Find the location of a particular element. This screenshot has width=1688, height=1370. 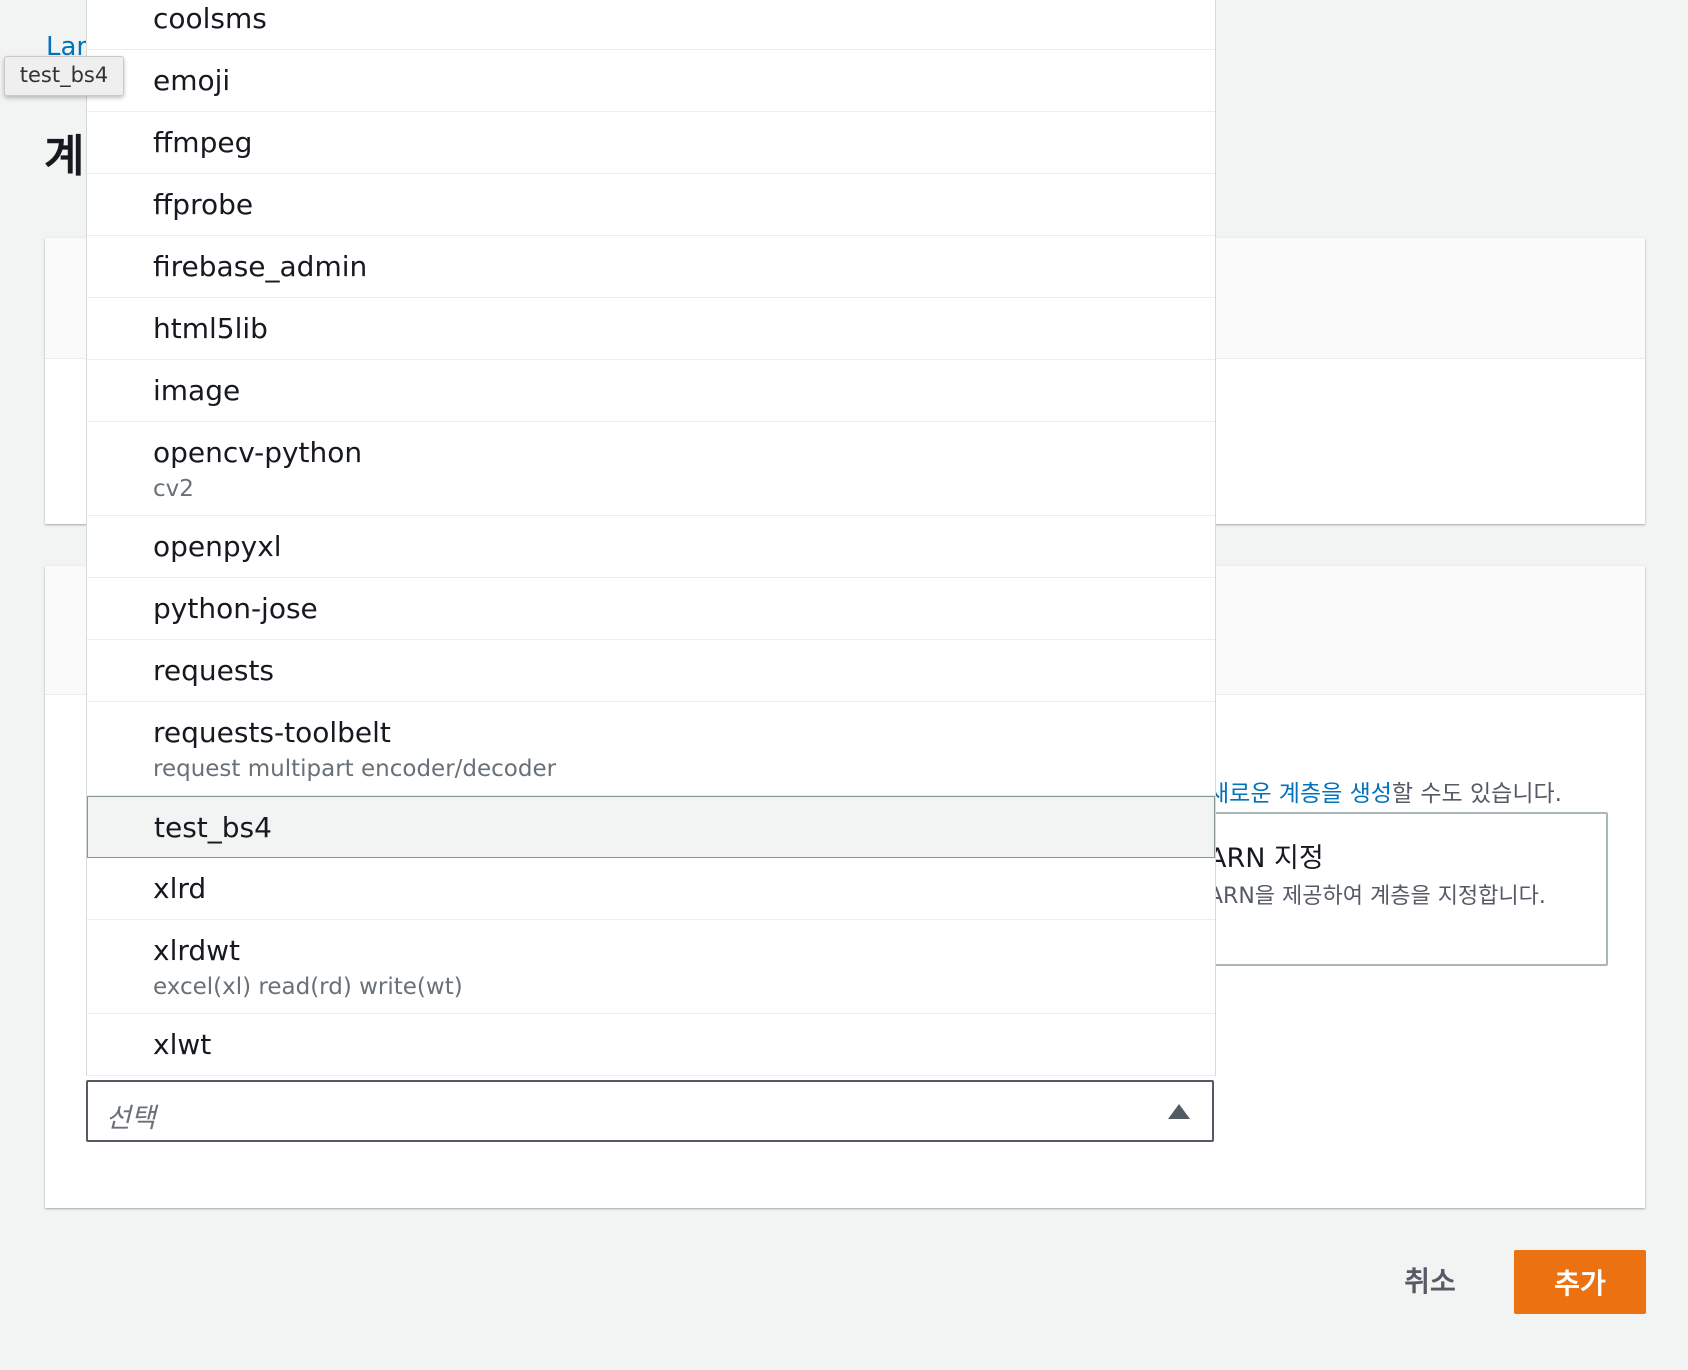

tooltip: test_bs4 is located at coordinates (64, 76).